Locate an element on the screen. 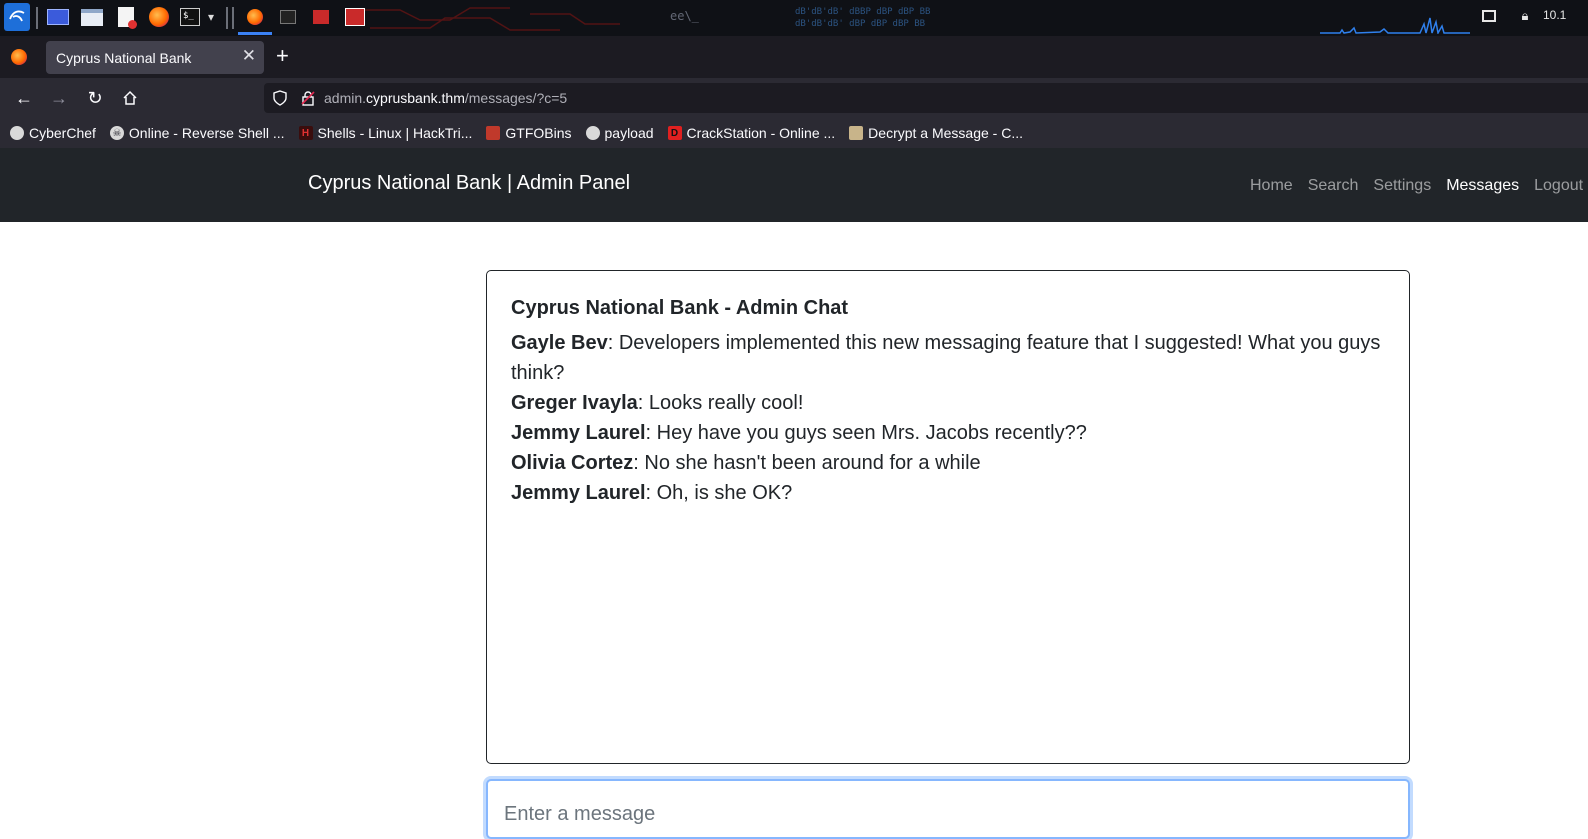 Image resolution: width=1588 pixels, height=839 pixels. active-window-indicator is located at coordinates (255, 33).